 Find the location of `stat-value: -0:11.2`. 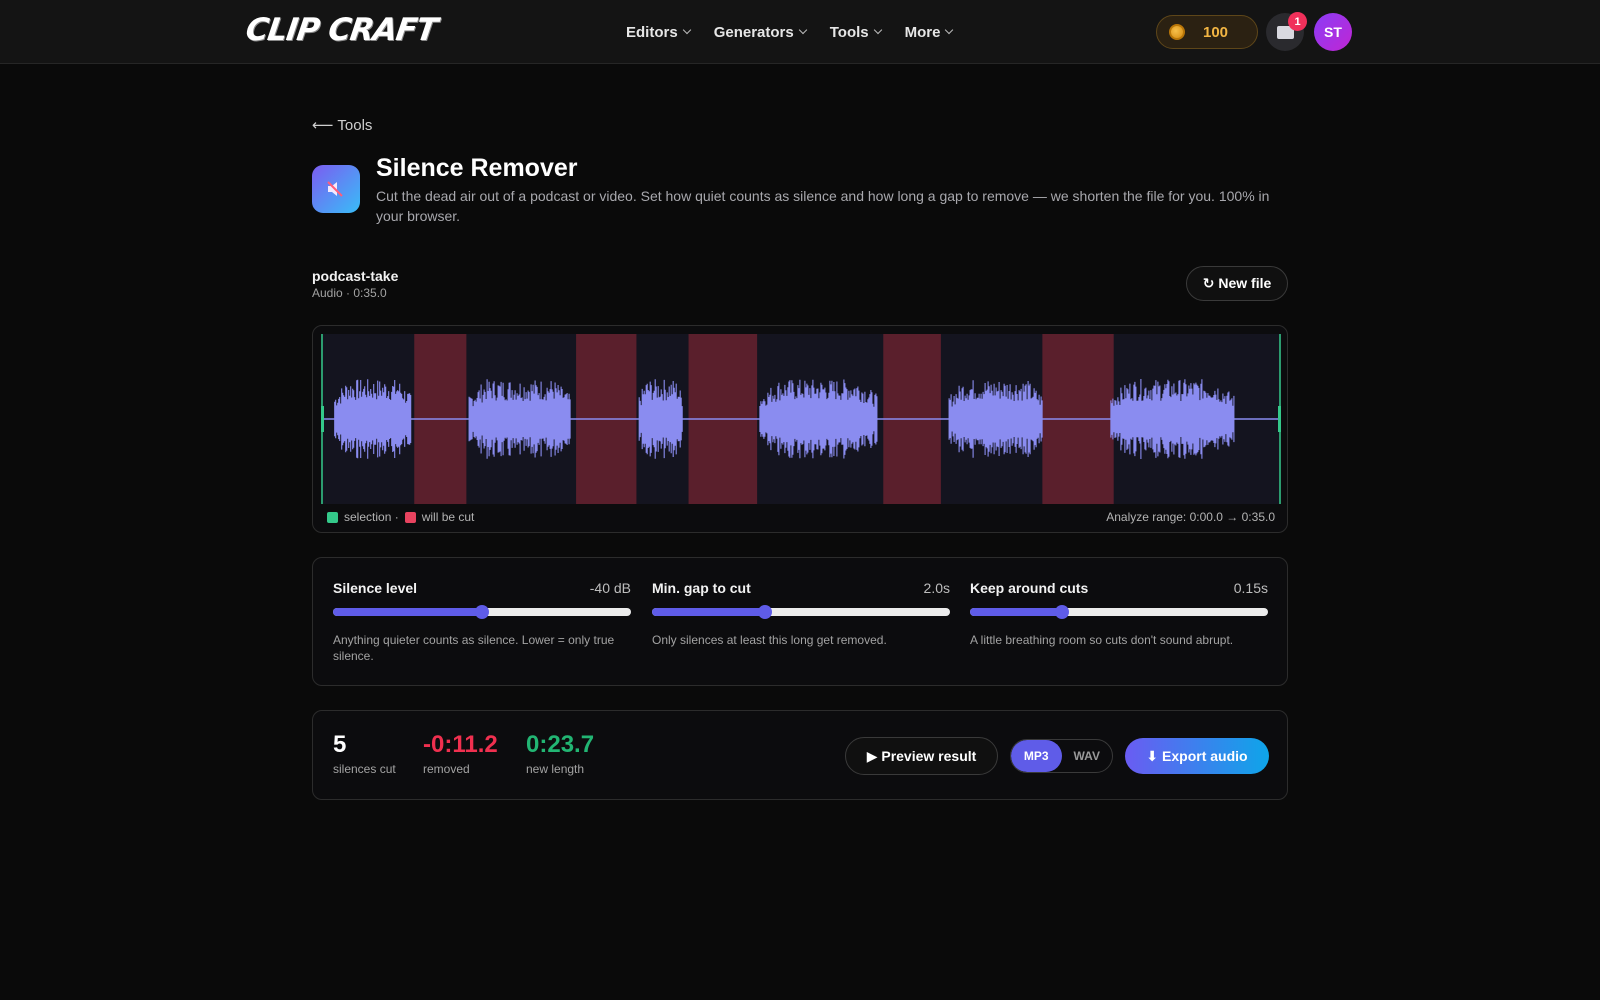

stat-value: -0:11.2 is located at coordinates (460, 744).